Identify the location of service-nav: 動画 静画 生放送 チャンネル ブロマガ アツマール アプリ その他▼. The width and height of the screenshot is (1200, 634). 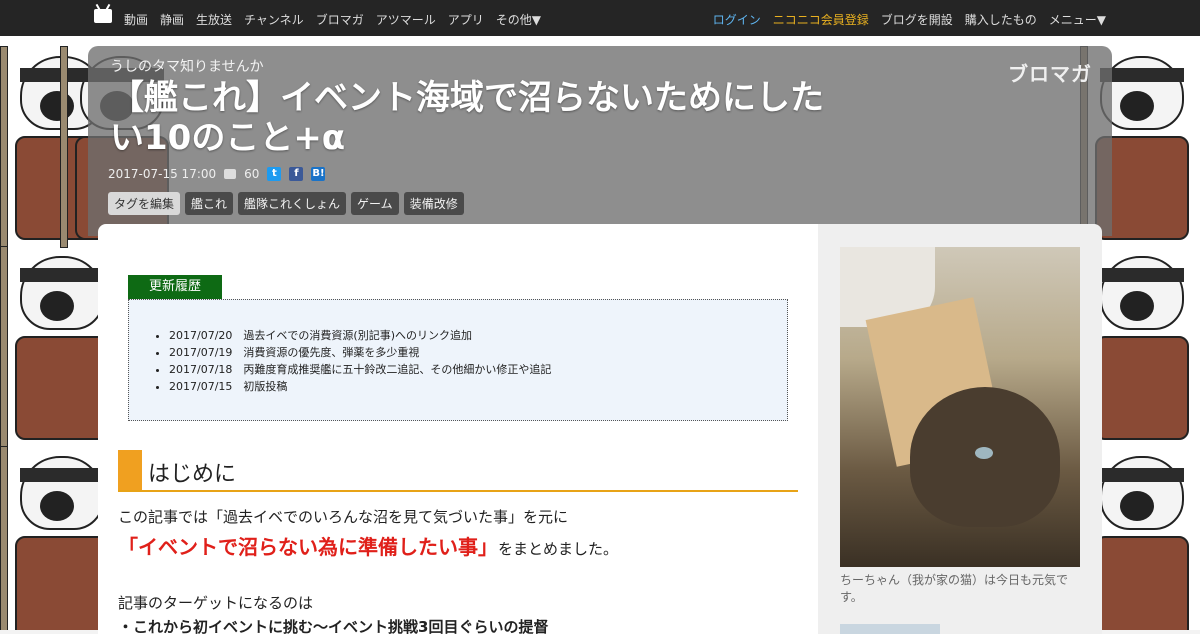
(332, 19).